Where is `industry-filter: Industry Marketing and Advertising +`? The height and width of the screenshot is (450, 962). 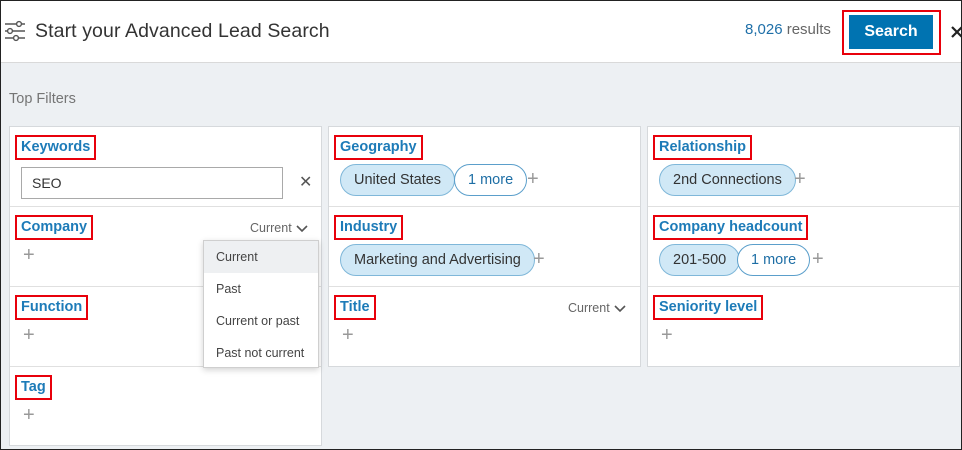
industry-filter: Industry Marketing and Advertising + is located at coordinates (484, 247).